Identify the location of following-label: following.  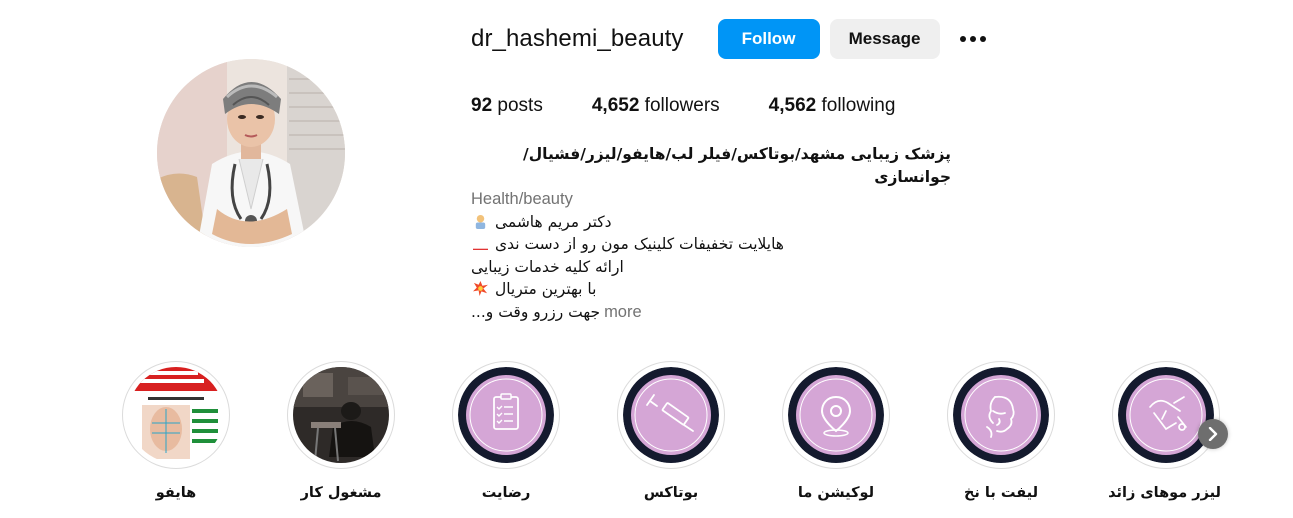
(858, 105).